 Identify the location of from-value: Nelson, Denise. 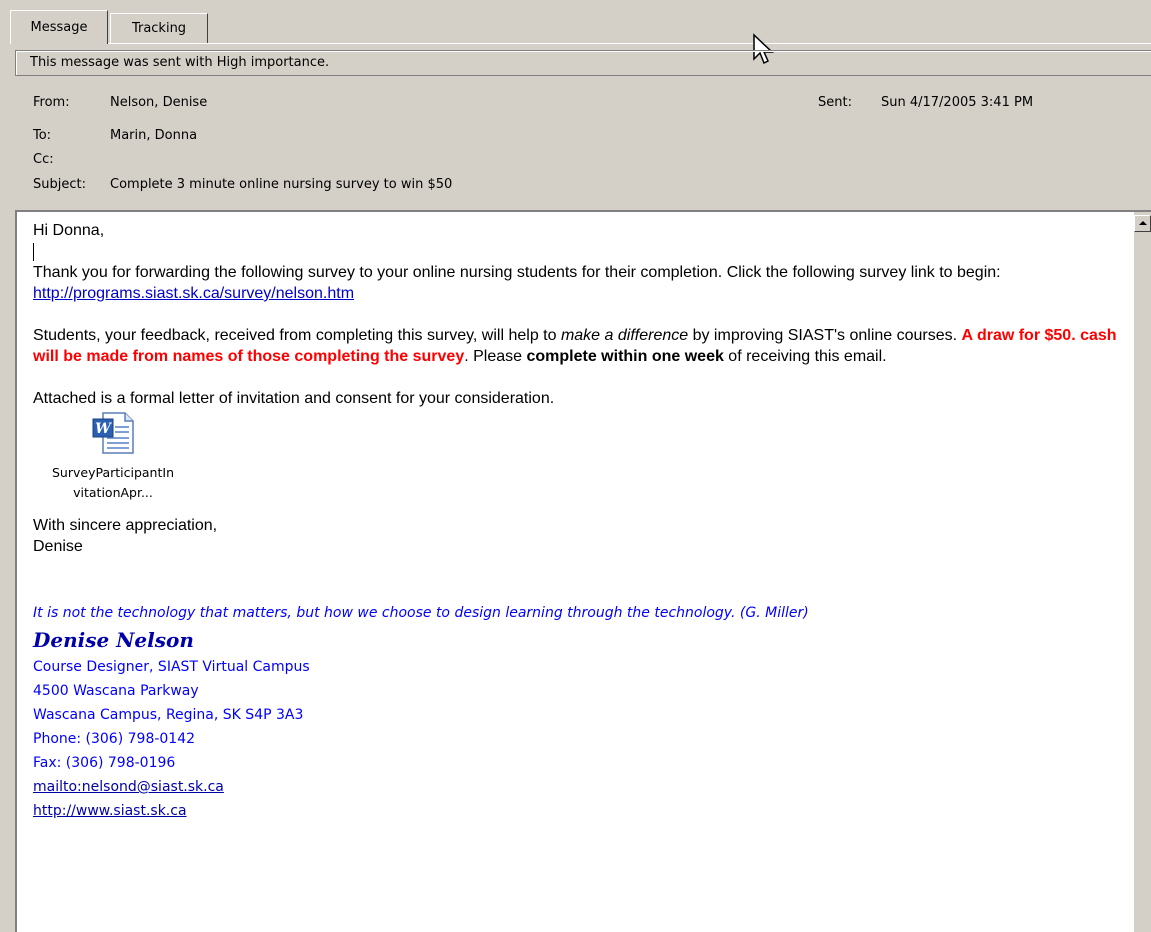
(158, 102).